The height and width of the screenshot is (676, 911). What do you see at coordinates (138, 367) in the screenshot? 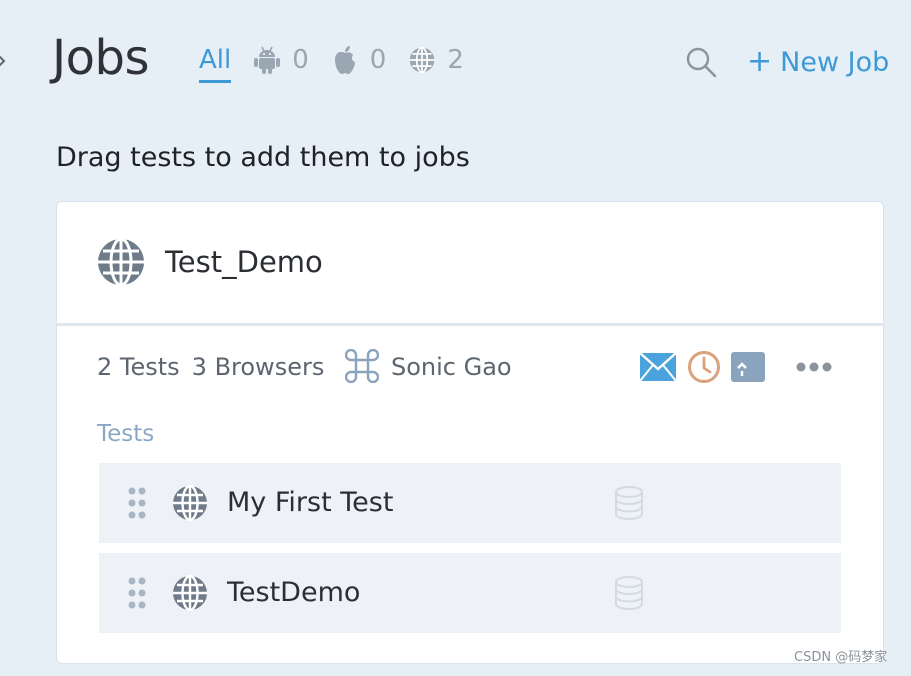
I see `tests-count: 2 Tests` at bounding box center [138, 367].